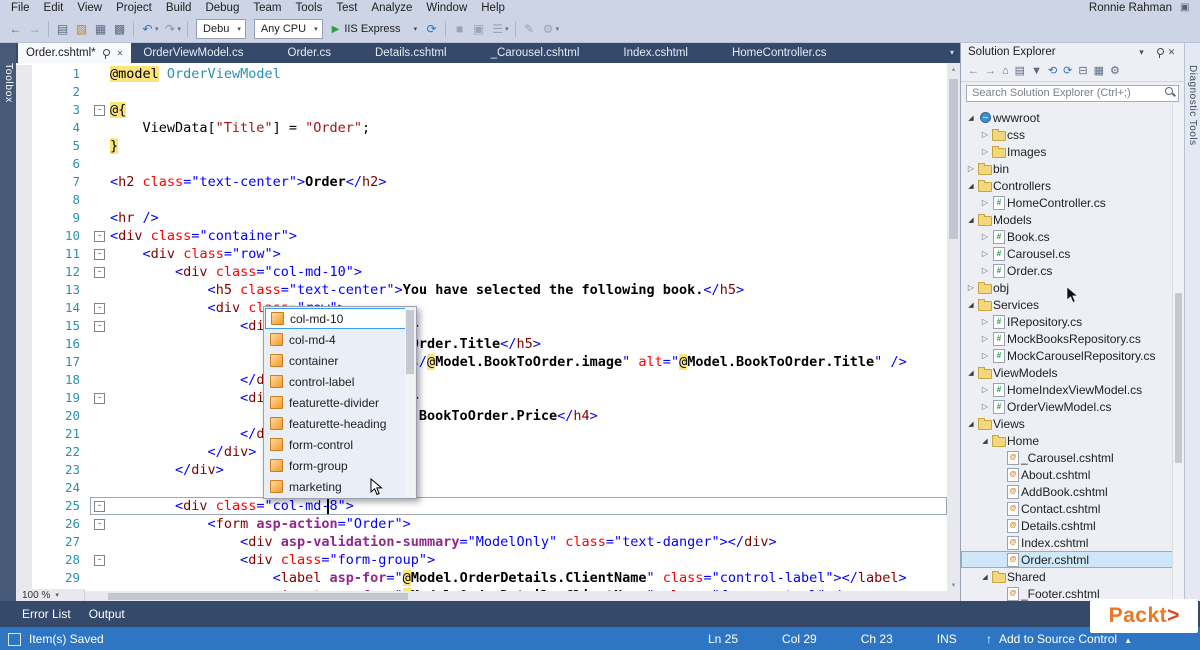  I want to click on tree-item: ◢ Shared, so click(1072, 576).